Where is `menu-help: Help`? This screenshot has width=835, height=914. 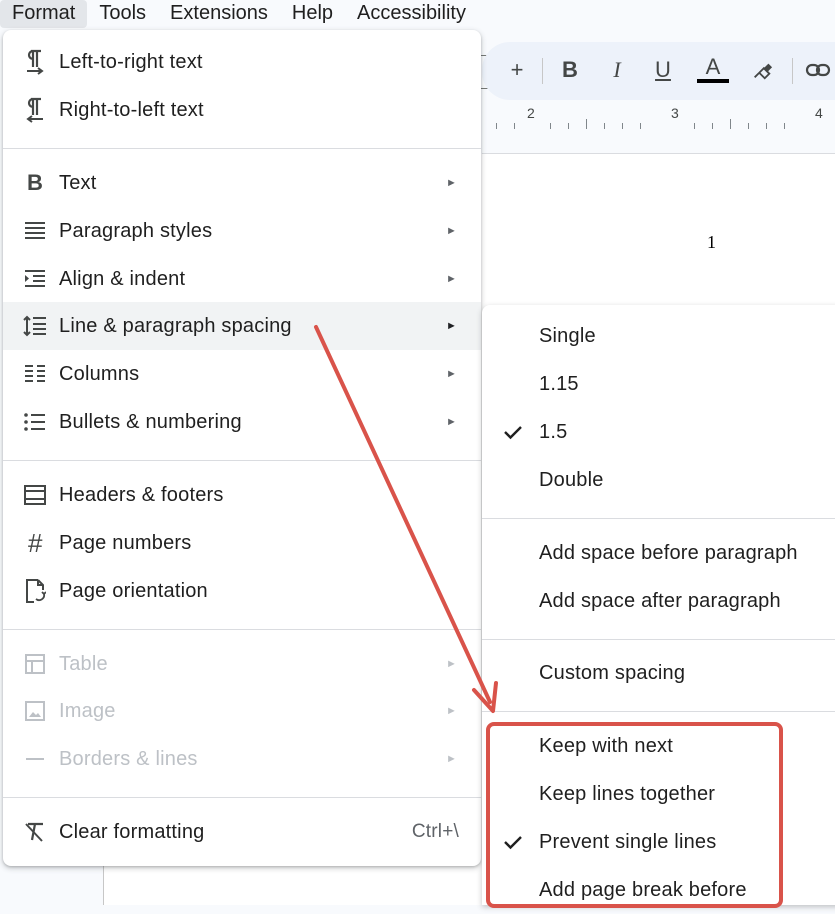
menu-help: Help is located at coordinates (312, 14).